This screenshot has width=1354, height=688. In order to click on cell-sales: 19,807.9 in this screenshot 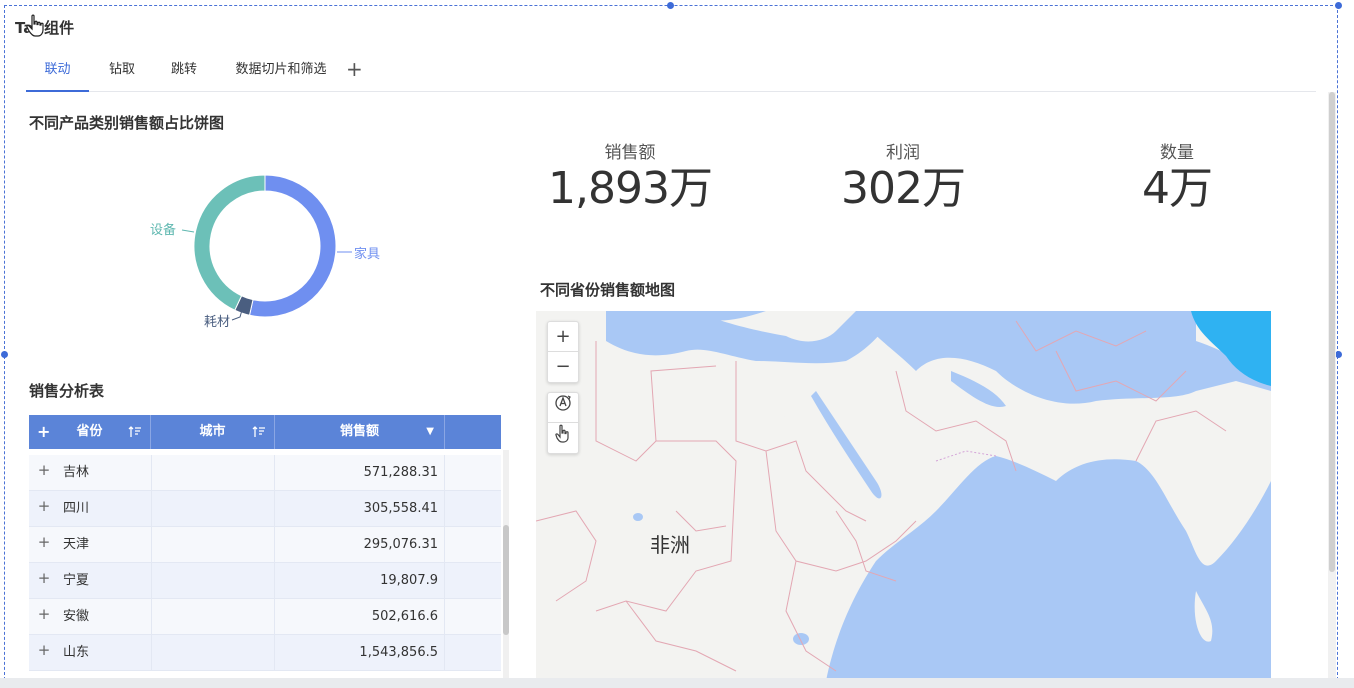, I will do `click(360, 581)`.